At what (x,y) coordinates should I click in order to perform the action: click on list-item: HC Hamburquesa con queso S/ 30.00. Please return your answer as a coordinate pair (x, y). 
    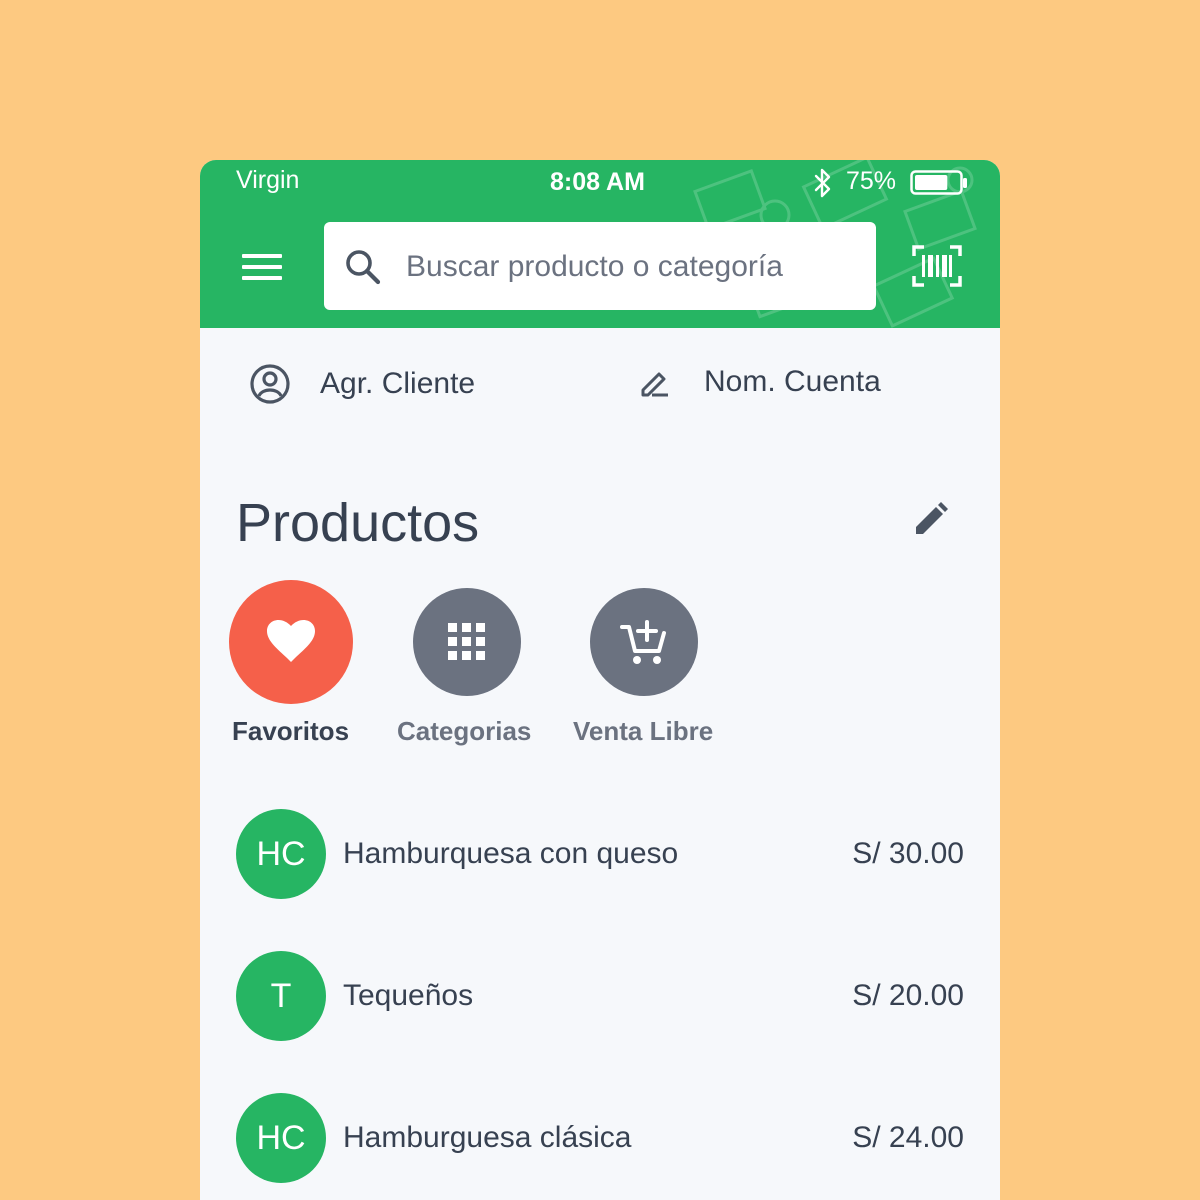
    Looking at the image, I should click on (600, 854).